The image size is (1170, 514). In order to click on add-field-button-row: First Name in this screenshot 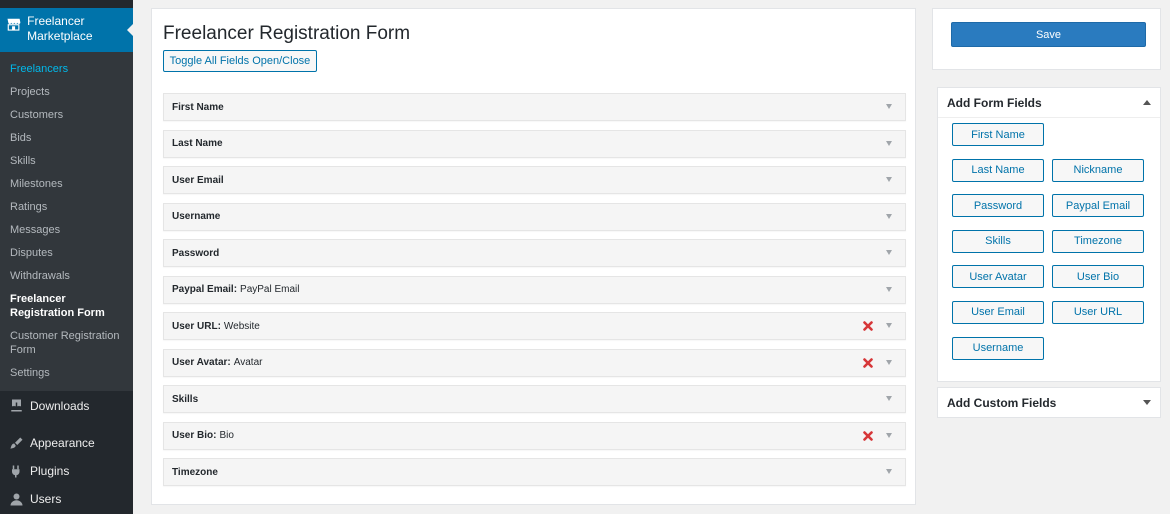, I will do `click(1052, 134)`.